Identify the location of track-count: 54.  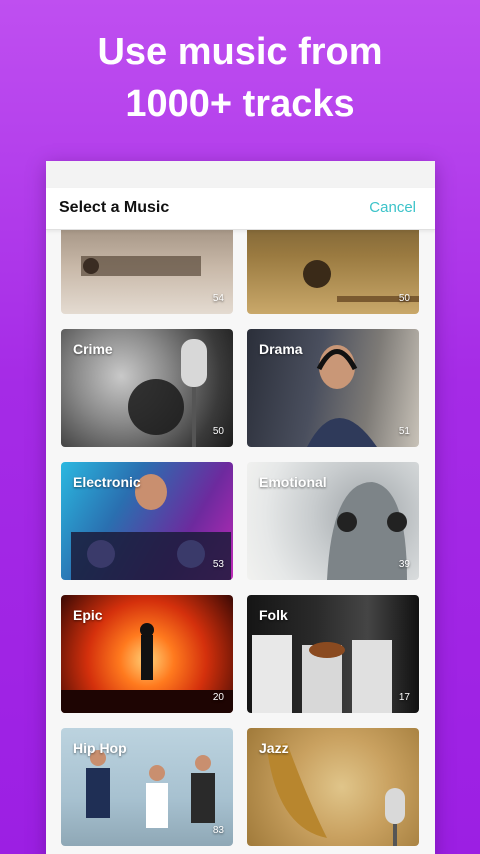
(218, 298).